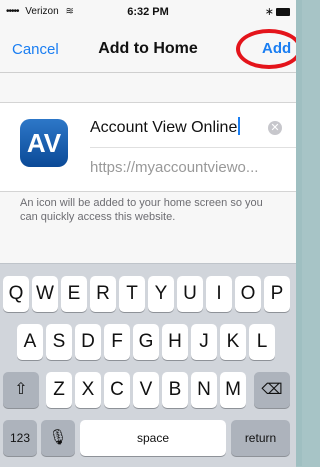 This screenshot has width=320, height=467. What do you see at coordinates (262, 342) in the screenshot?
I see `key-l: L` at bounding box center [262, 342].